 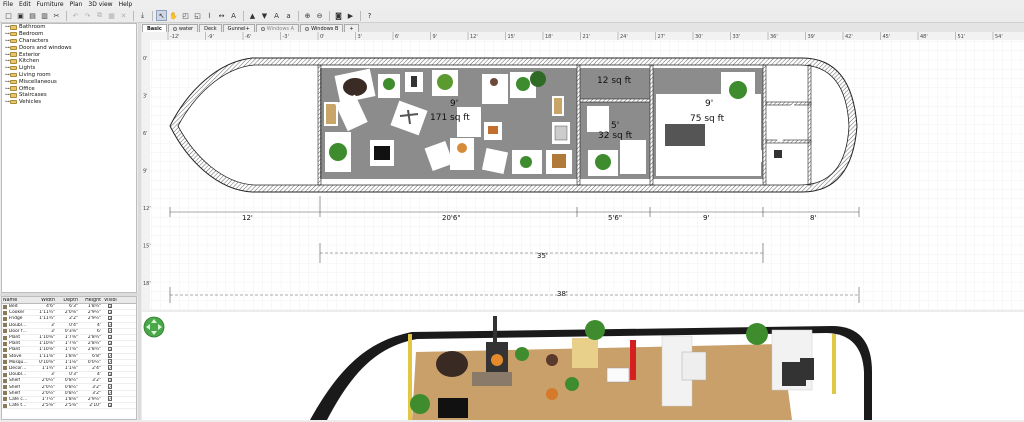 I want to click on decrease-text-icon: a, so click(x=288, y=15).